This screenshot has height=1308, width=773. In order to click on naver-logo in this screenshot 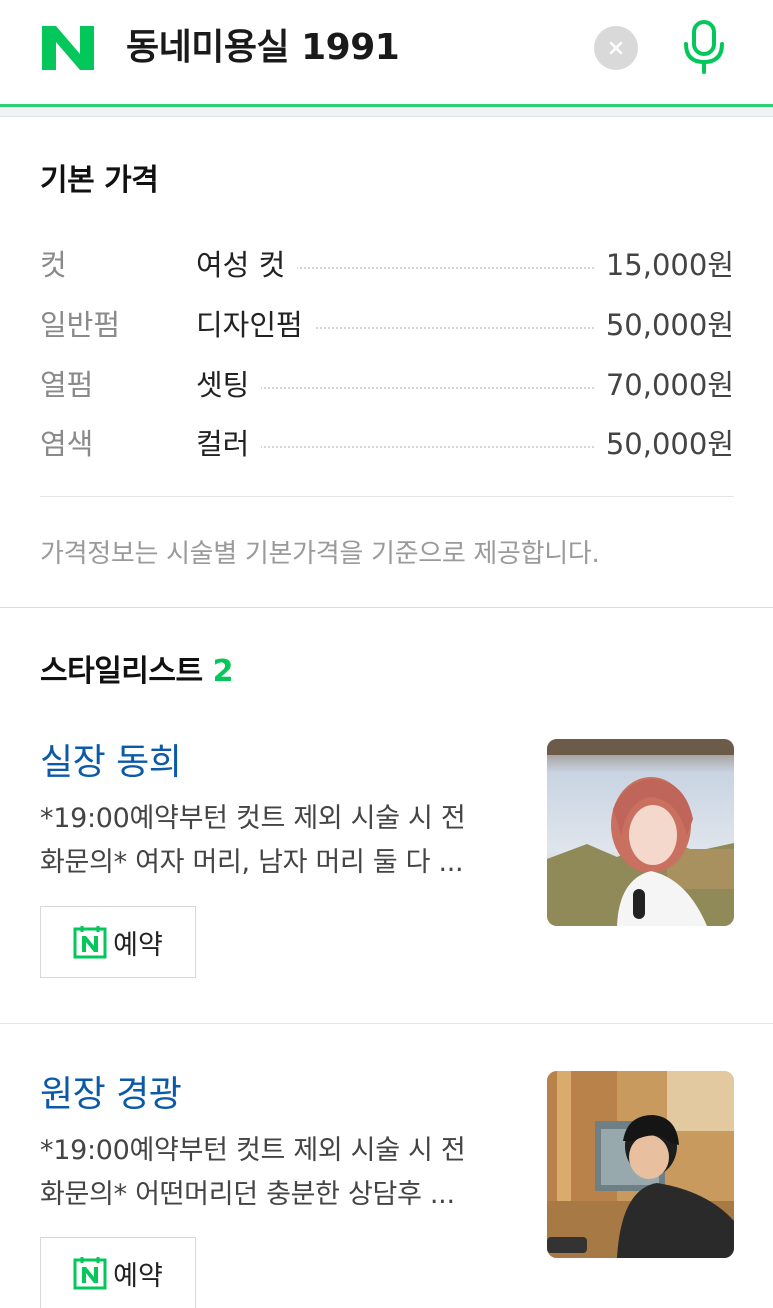, I will do `click(68, 48)`.